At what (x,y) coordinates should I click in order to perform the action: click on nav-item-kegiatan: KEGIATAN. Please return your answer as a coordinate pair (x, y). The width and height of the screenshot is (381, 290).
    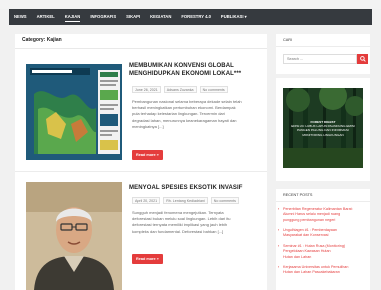
    Looking at the image, I should click on (160, 17).